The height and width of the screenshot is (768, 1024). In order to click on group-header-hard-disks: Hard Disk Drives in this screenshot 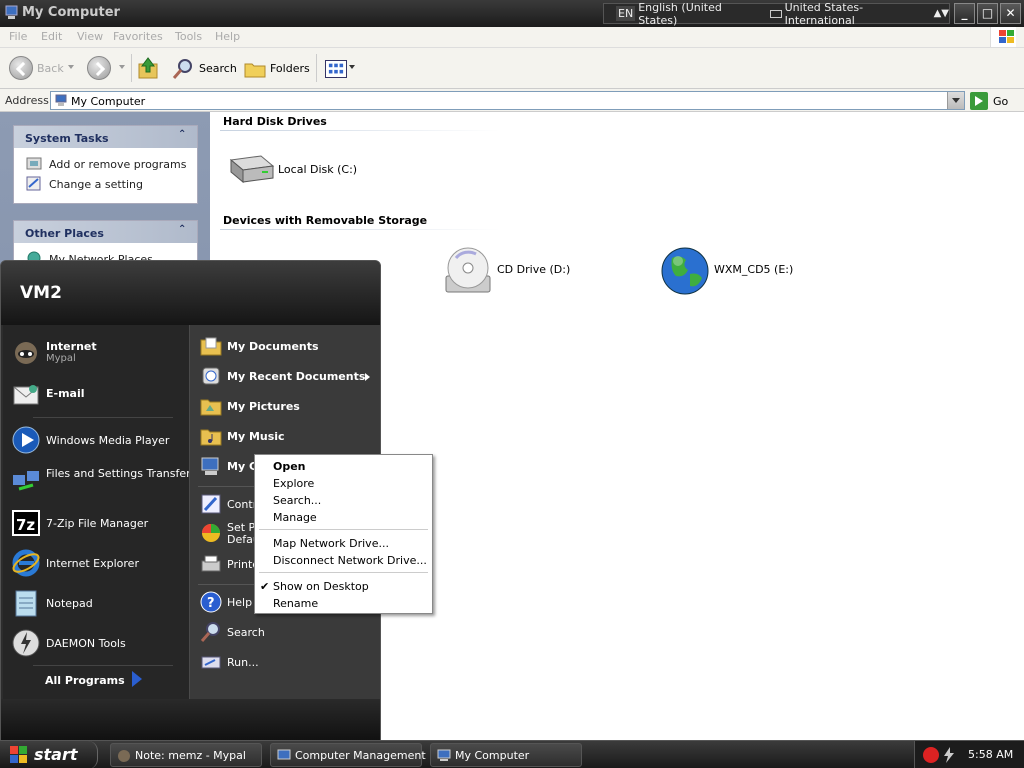, I will do `click(275, 121)`.